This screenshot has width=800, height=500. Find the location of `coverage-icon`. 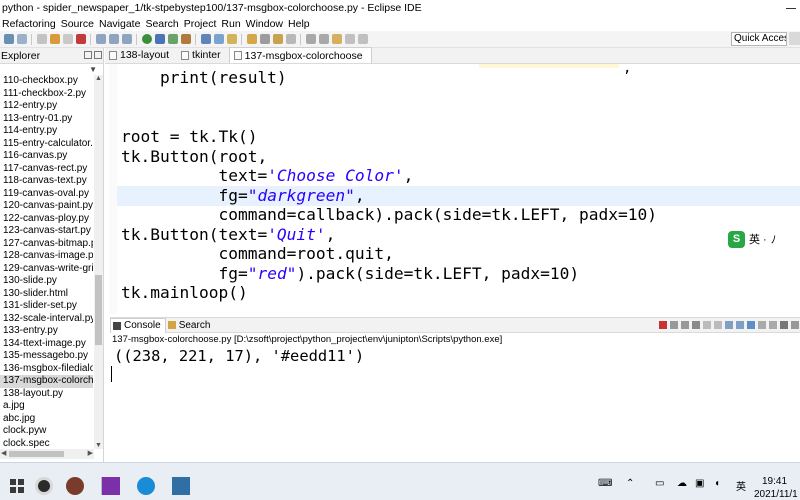

coverage-icon is located at coordinates (172, 39).